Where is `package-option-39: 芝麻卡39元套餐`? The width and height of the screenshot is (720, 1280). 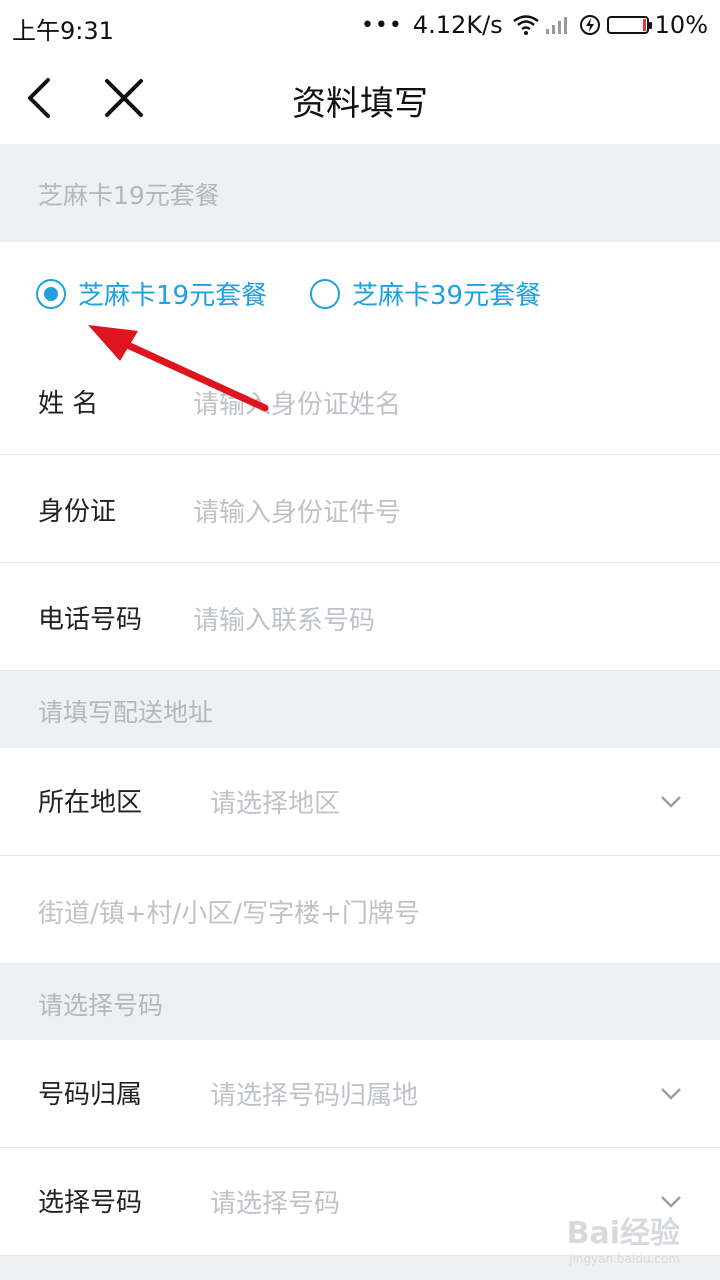 package-option-39: 芝麻卡39元套餐 is located at coordinates (425, 293).